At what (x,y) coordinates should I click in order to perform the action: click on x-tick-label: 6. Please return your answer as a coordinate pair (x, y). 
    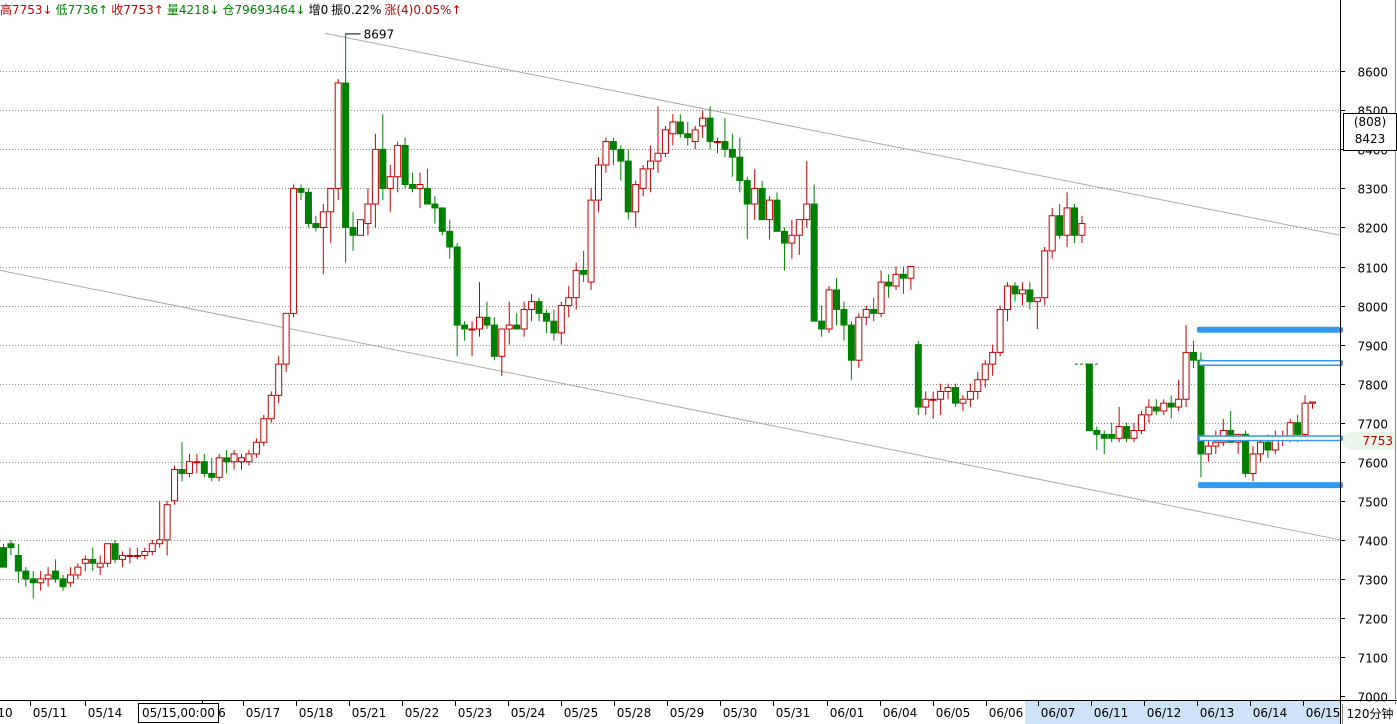
    Looking at the image, I should click on (222, 713).